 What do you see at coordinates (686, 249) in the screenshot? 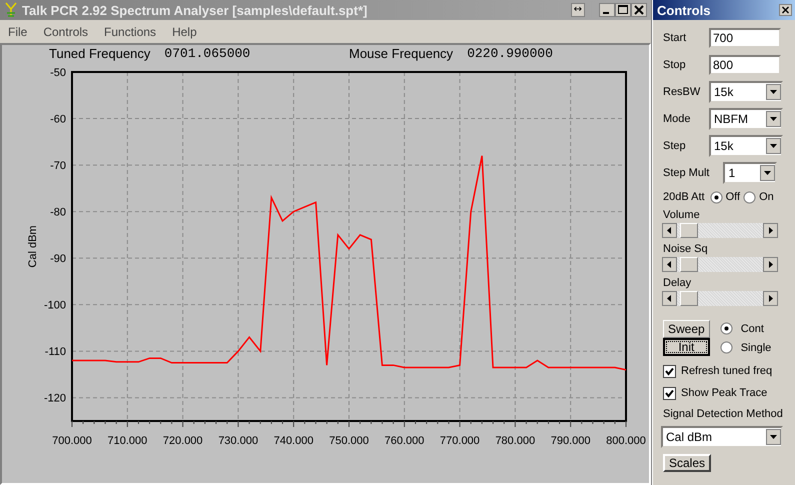
I see `slider-label: Noise Sq` at bounding box center [686, 249].